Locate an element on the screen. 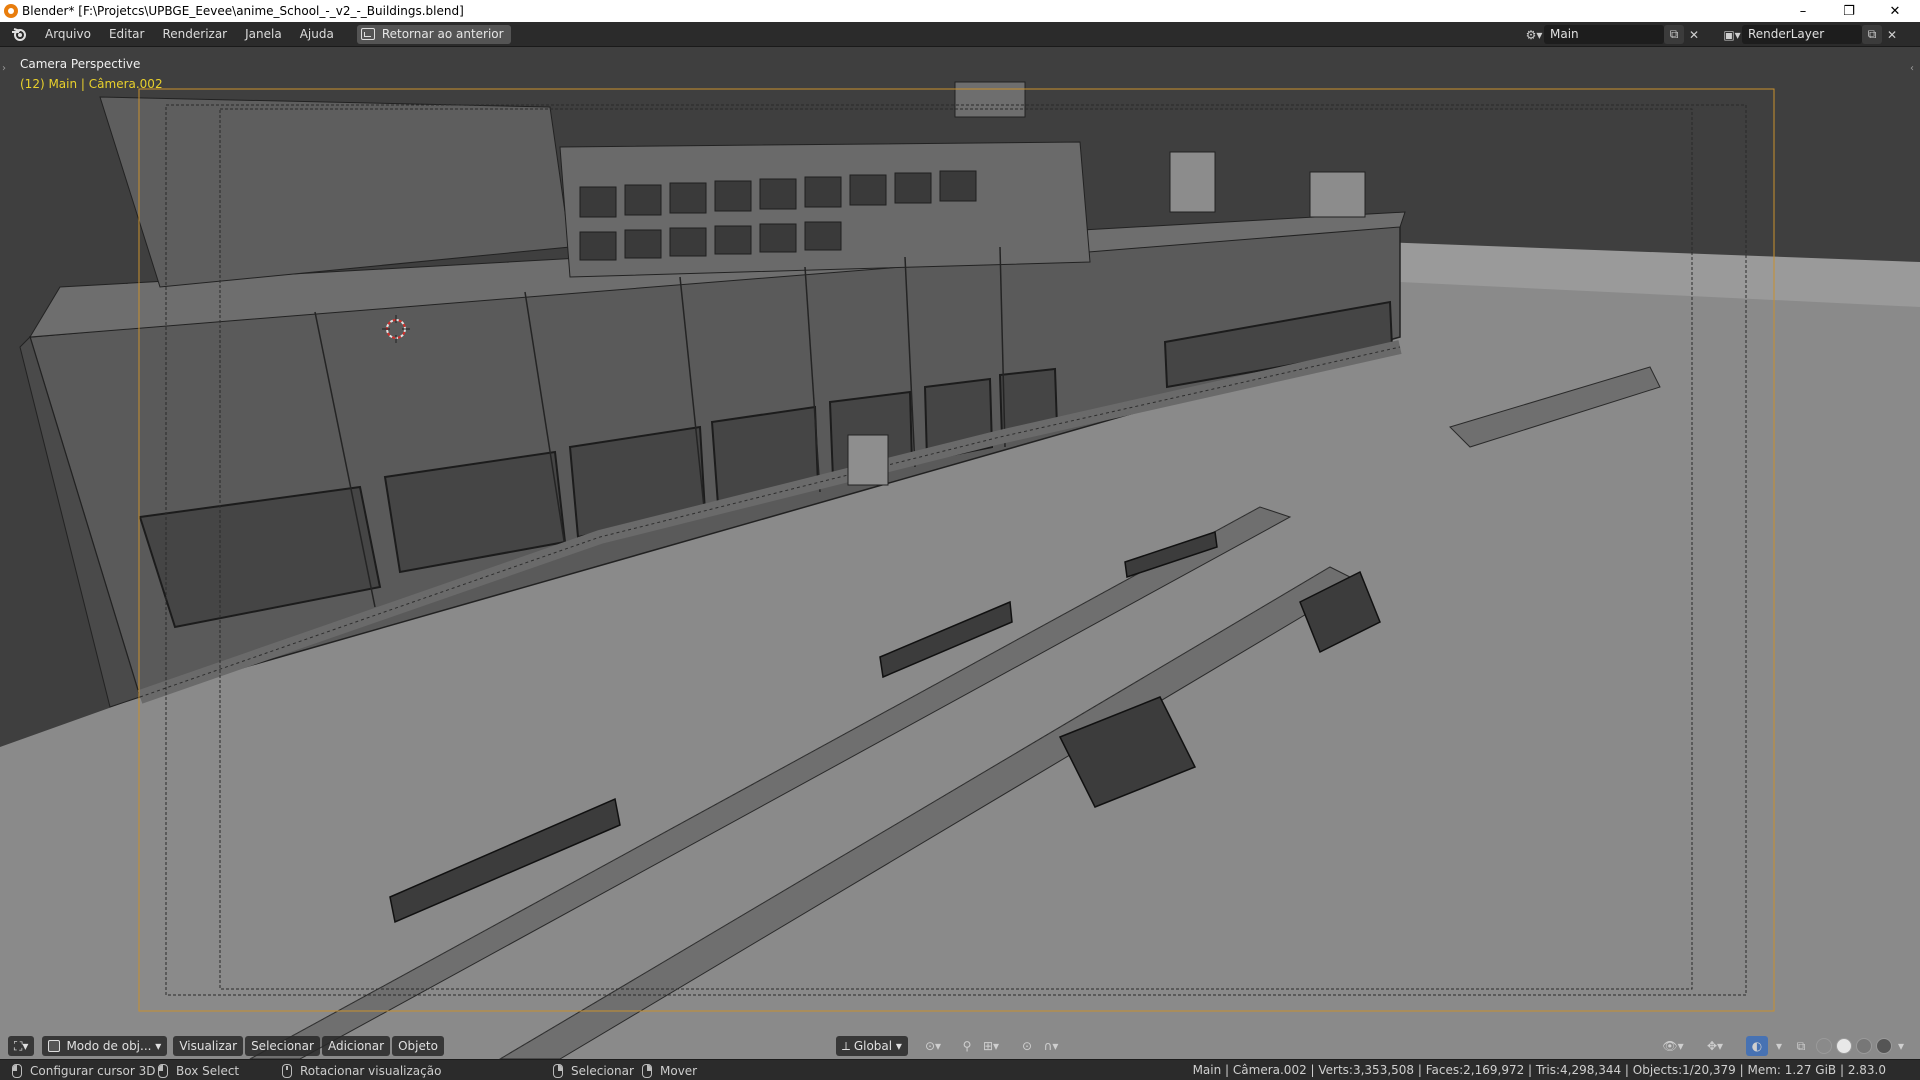 Image resolution: width=1920 pixels, height=1080 pixels. menu-renderizar: Renderizar is located at coordinates (194, 34).